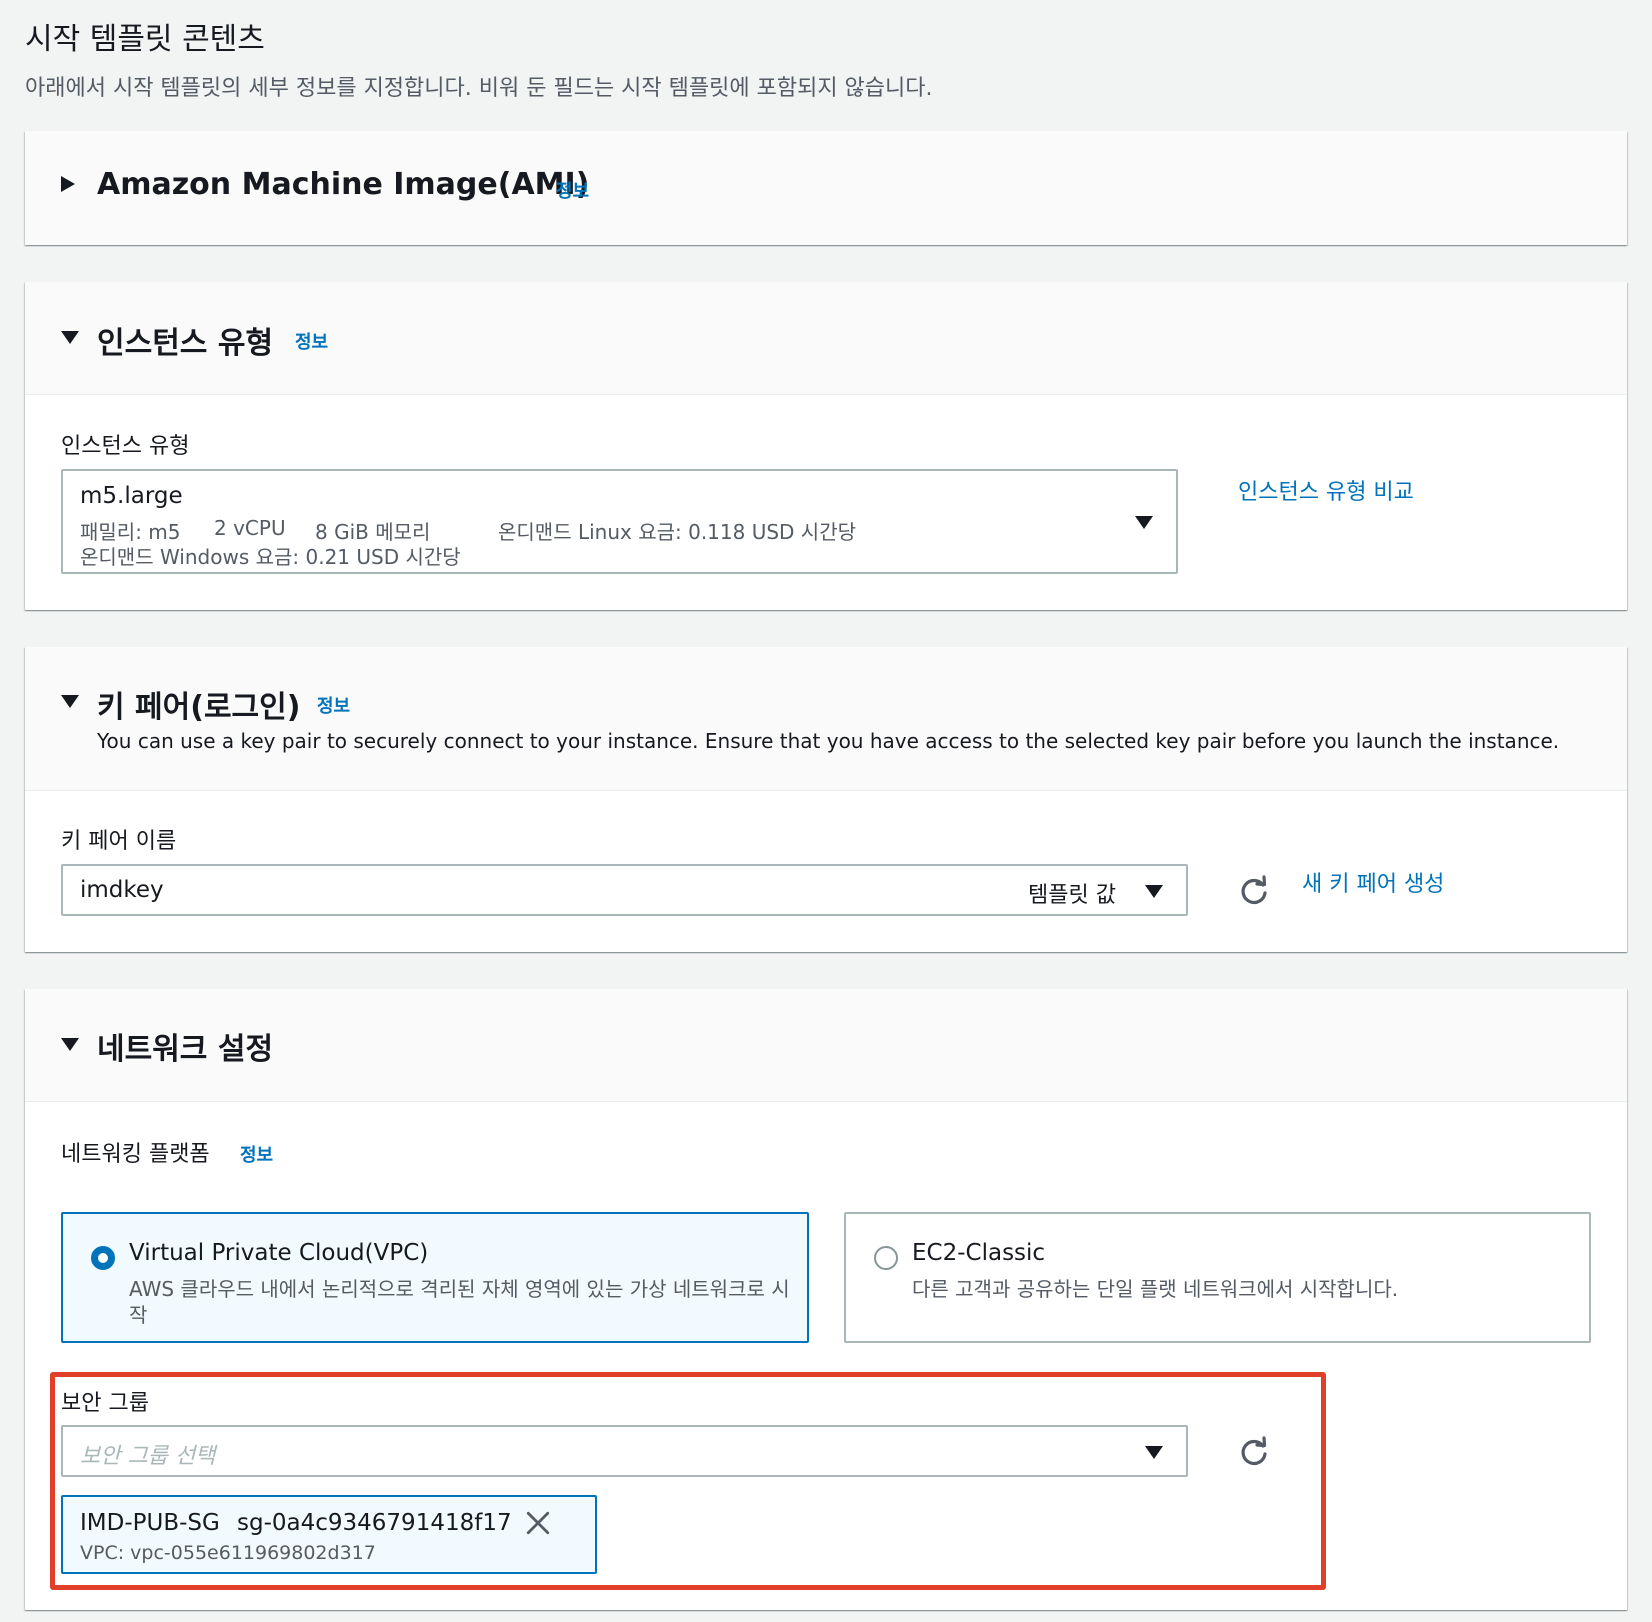 This screenshot has height=1622, width=1652. Describe the element at coordinates (145, 39) in the screenshot. I see `page-title: 시작 템플릿 콘텐츠` at that location.